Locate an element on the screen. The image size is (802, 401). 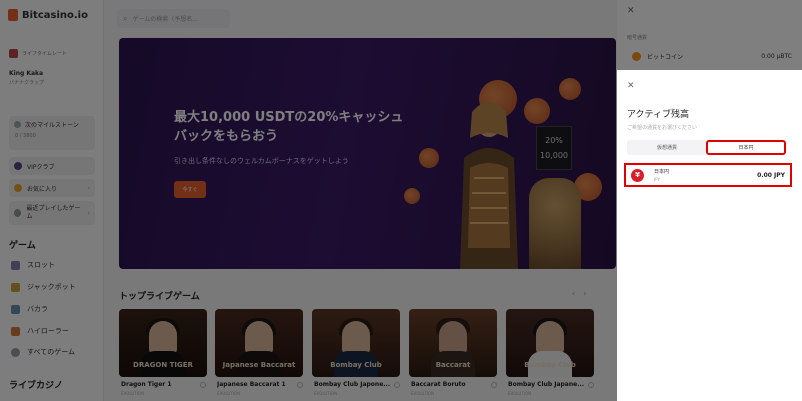
jpy-balance-row: ¥ 日本円 JPY 0.00 JPY is located at coordinates (708, 175).